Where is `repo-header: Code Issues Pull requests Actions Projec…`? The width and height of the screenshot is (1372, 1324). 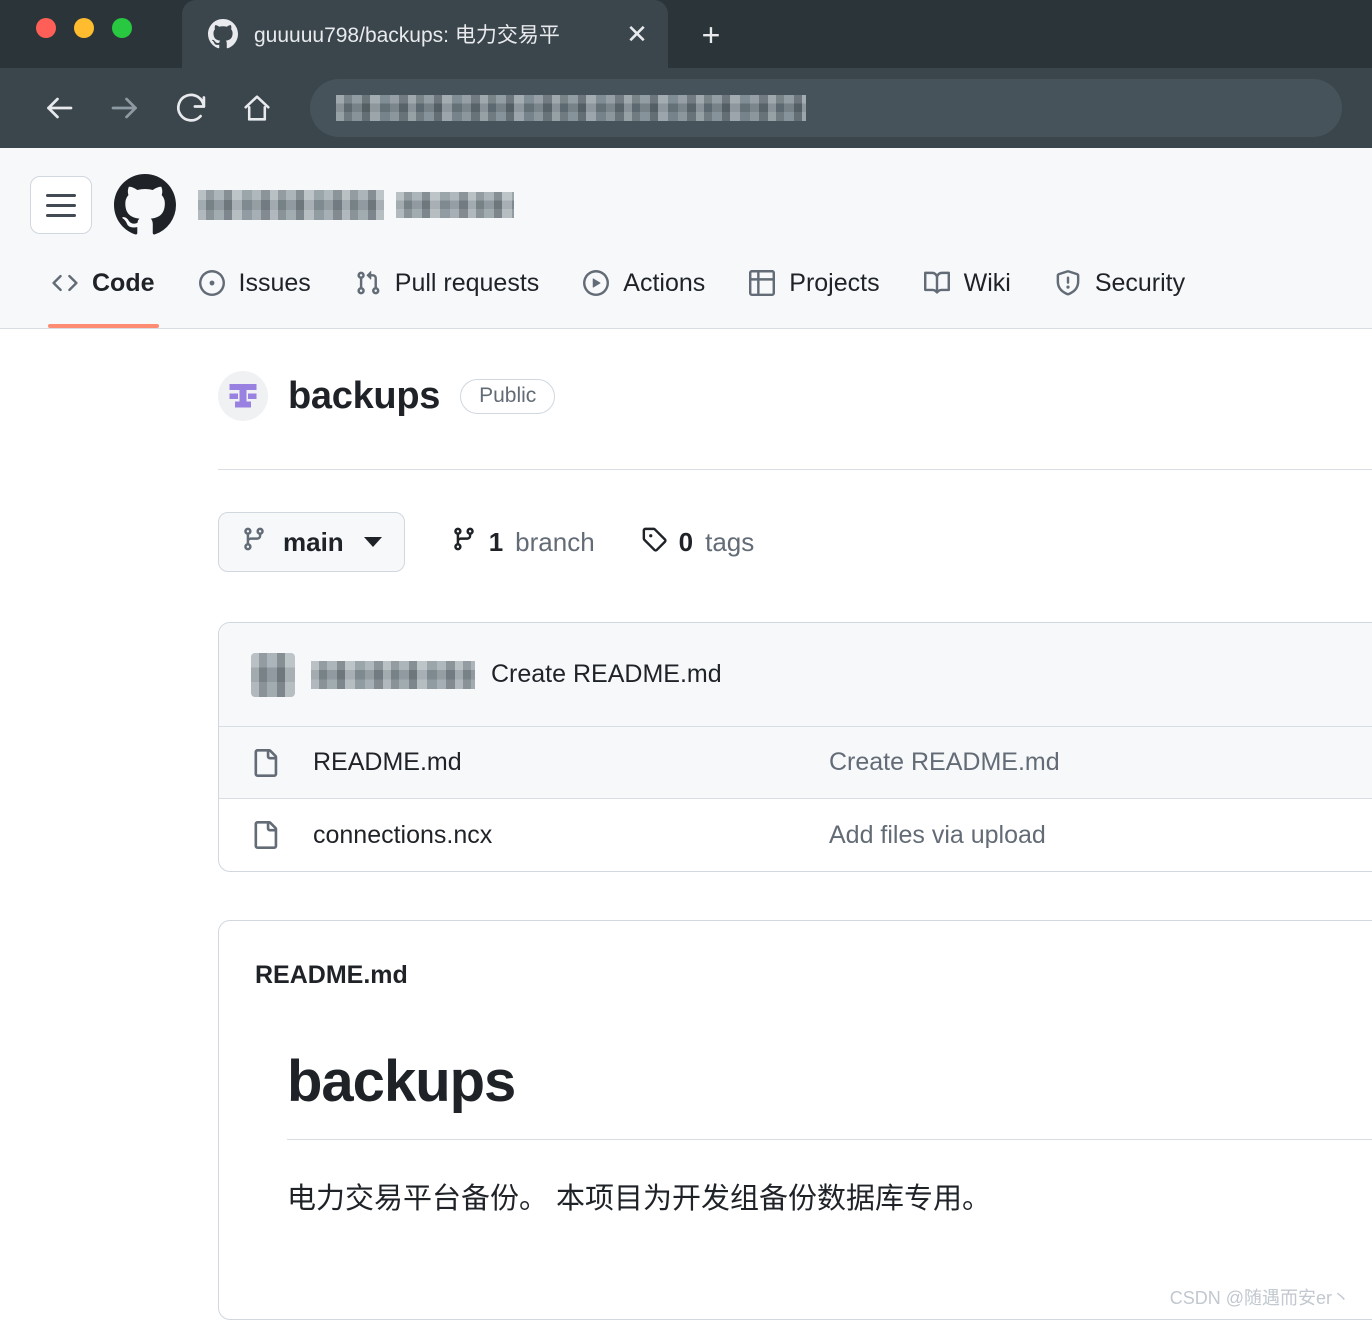
repo-header: Code Issues Pull requests Actions Projec… is located at coordinates (686, 238).